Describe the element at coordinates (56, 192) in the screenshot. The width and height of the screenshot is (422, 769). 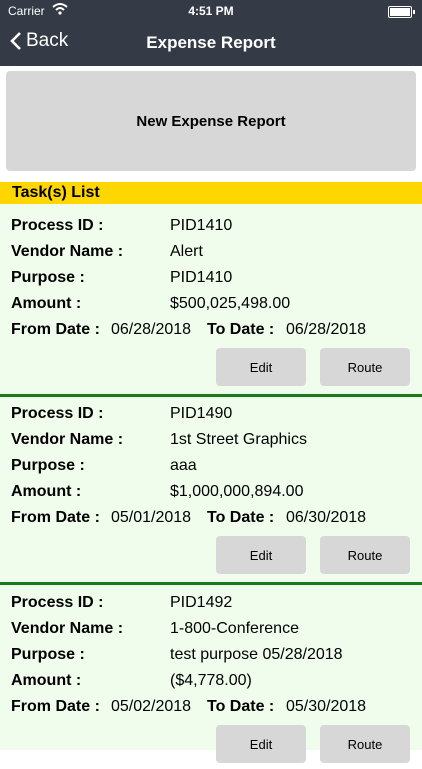
I see `tasks-list-title: Task(s) List` at that location.